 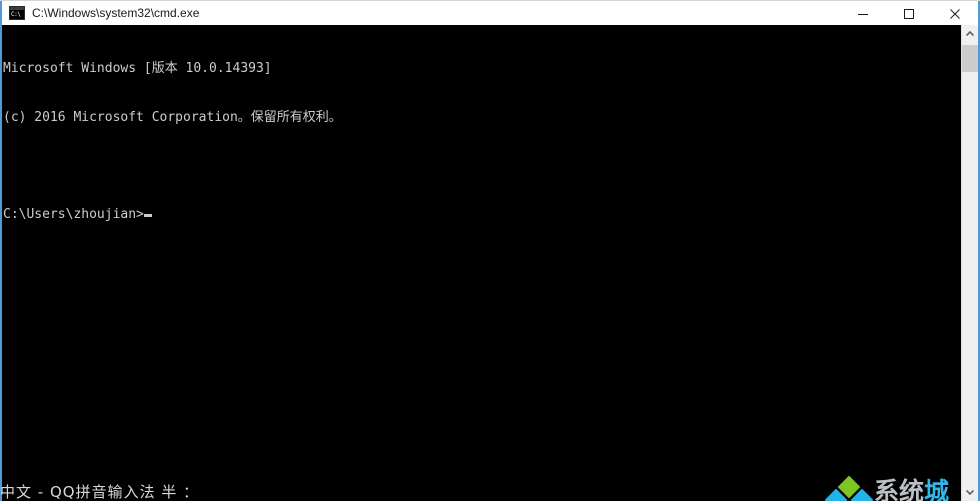 I want to click on watermark-site-name-part2: 城, so click(x=937, y=489).